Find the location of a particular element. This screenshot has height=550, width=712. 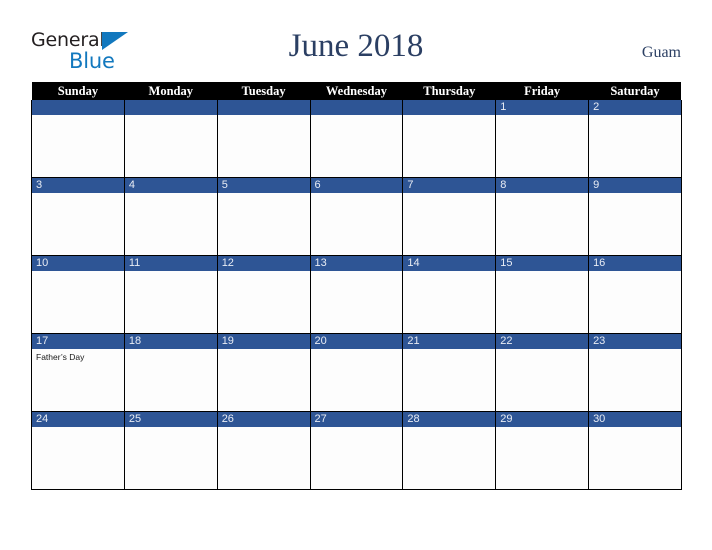

day-number: 14 is located at coordinates (449, 263).